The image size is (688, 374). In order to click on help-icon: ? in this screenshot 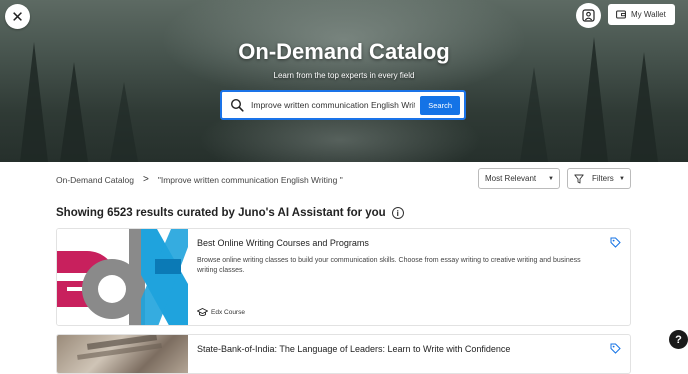, I will do `click(678, 339)`.